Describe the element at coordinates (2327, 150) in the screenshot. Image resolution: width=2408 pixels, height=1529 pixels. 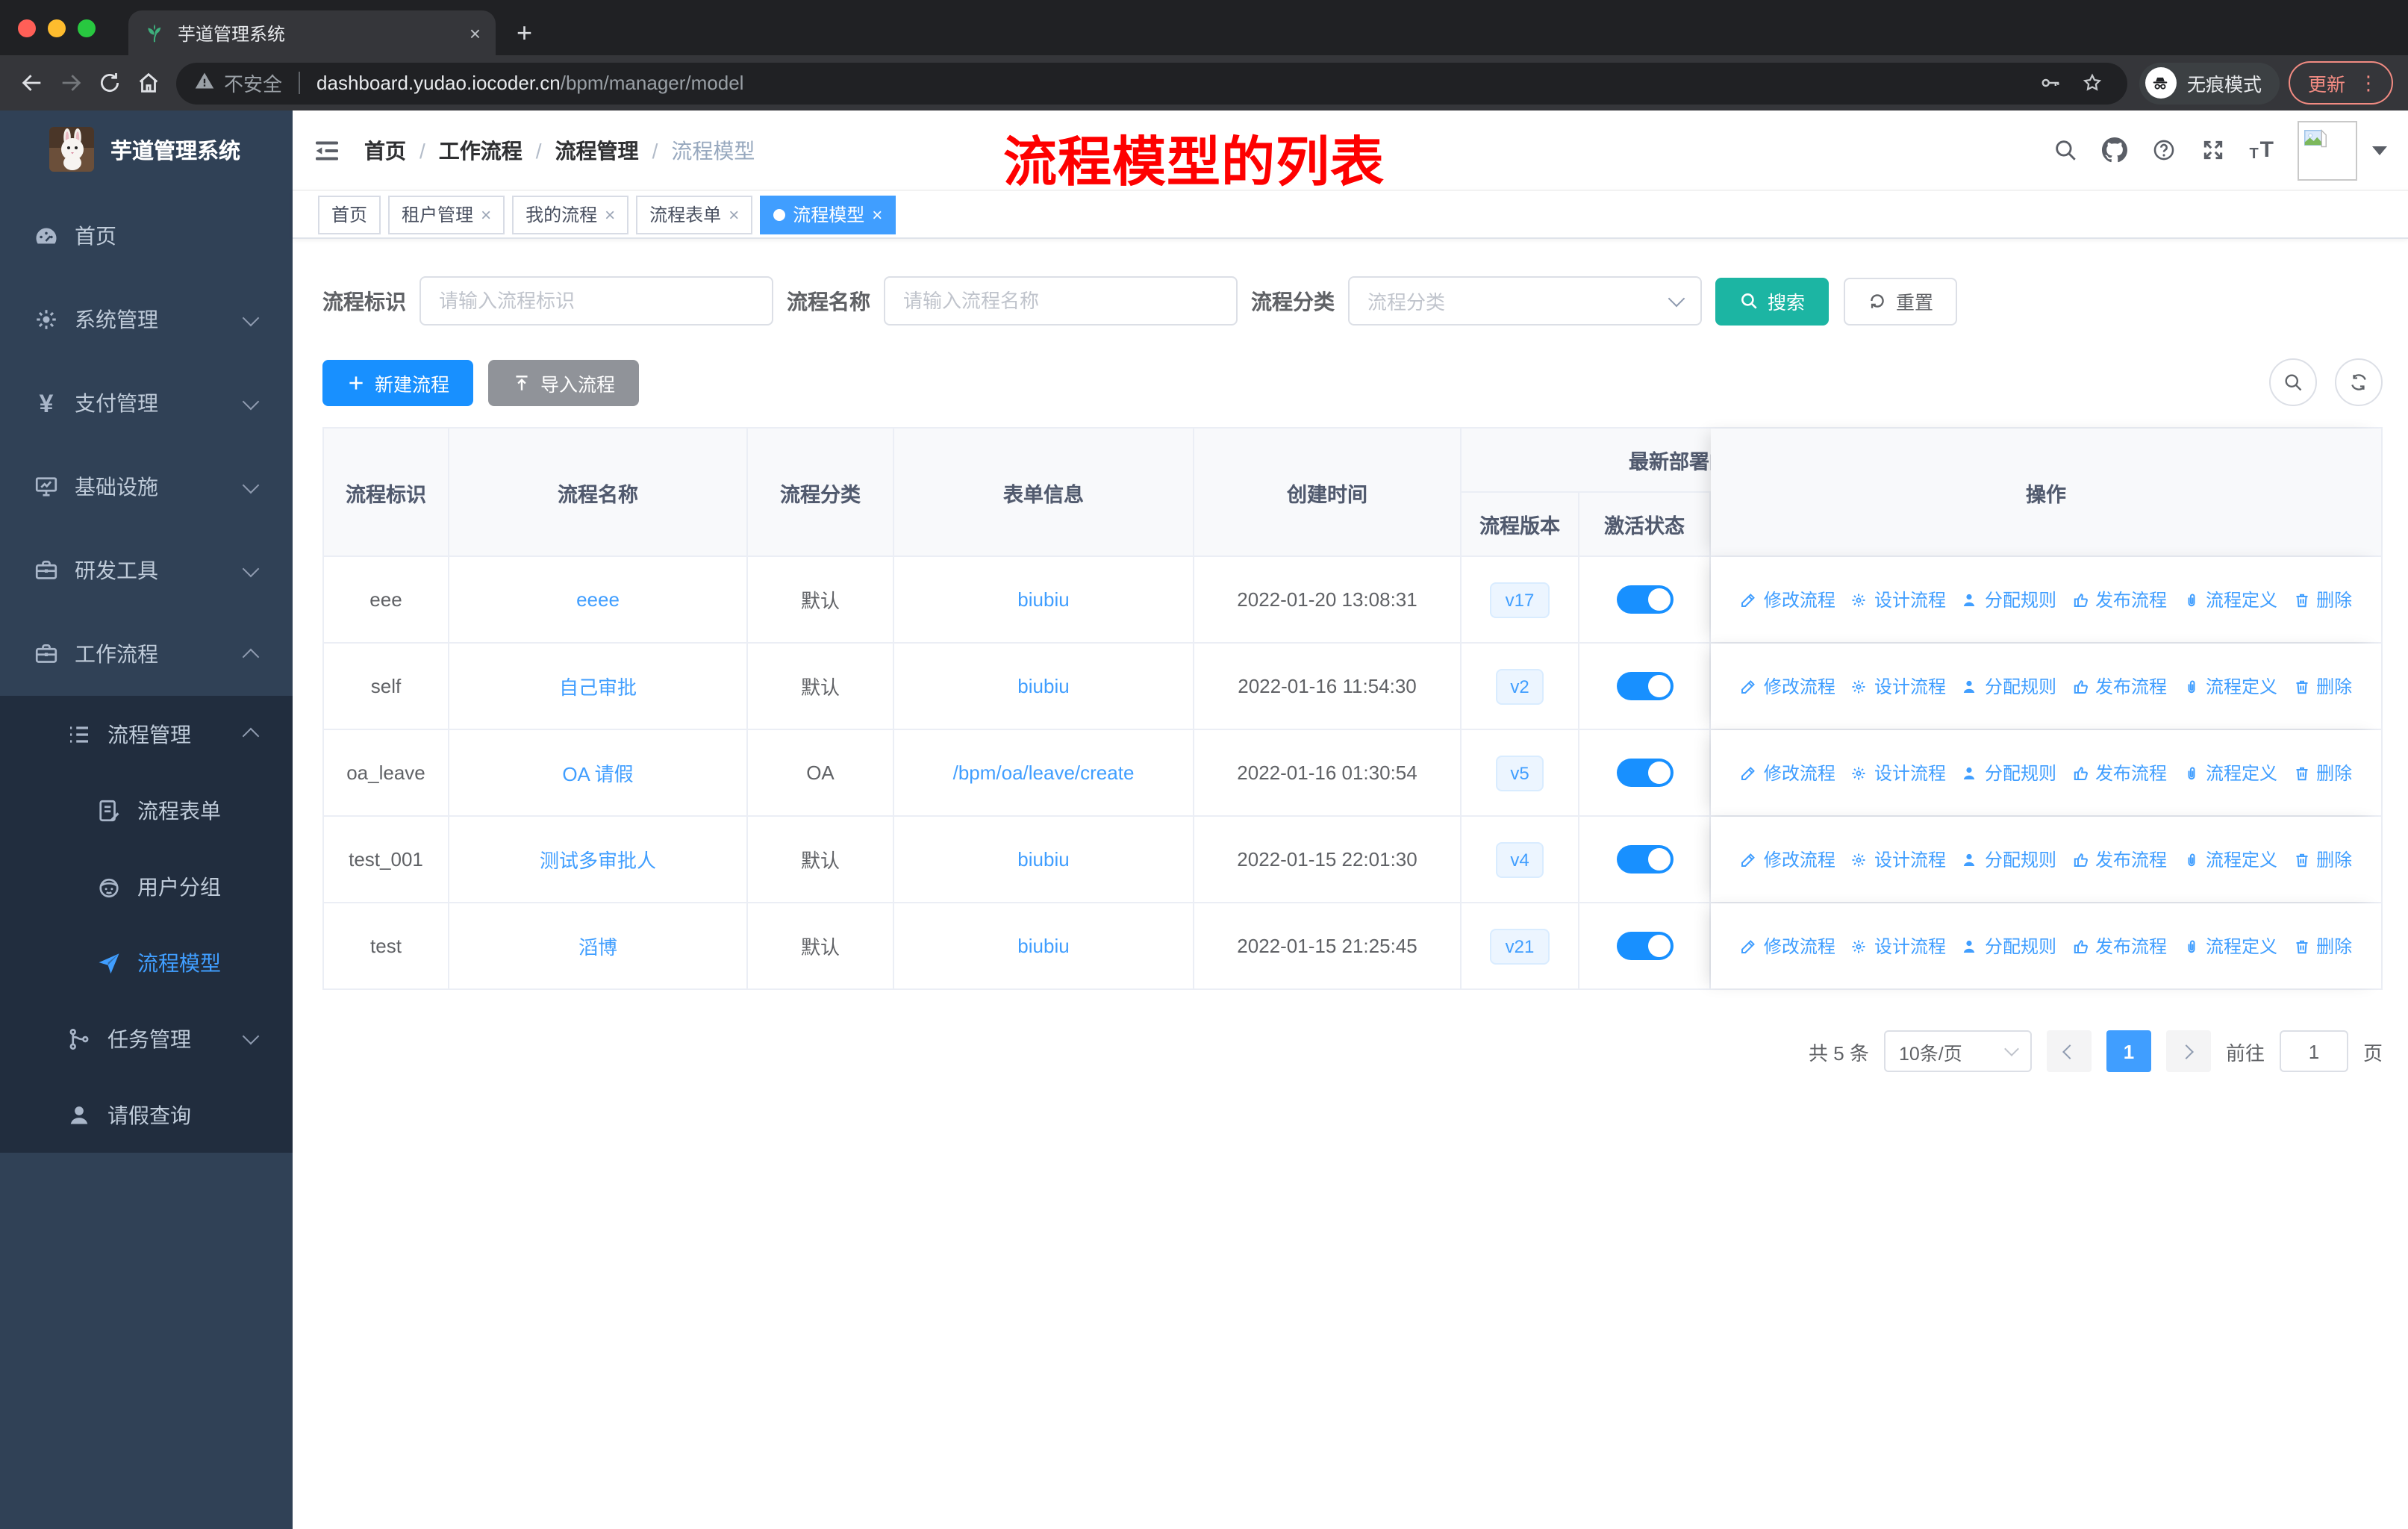
I see `user-avatar` at that location.